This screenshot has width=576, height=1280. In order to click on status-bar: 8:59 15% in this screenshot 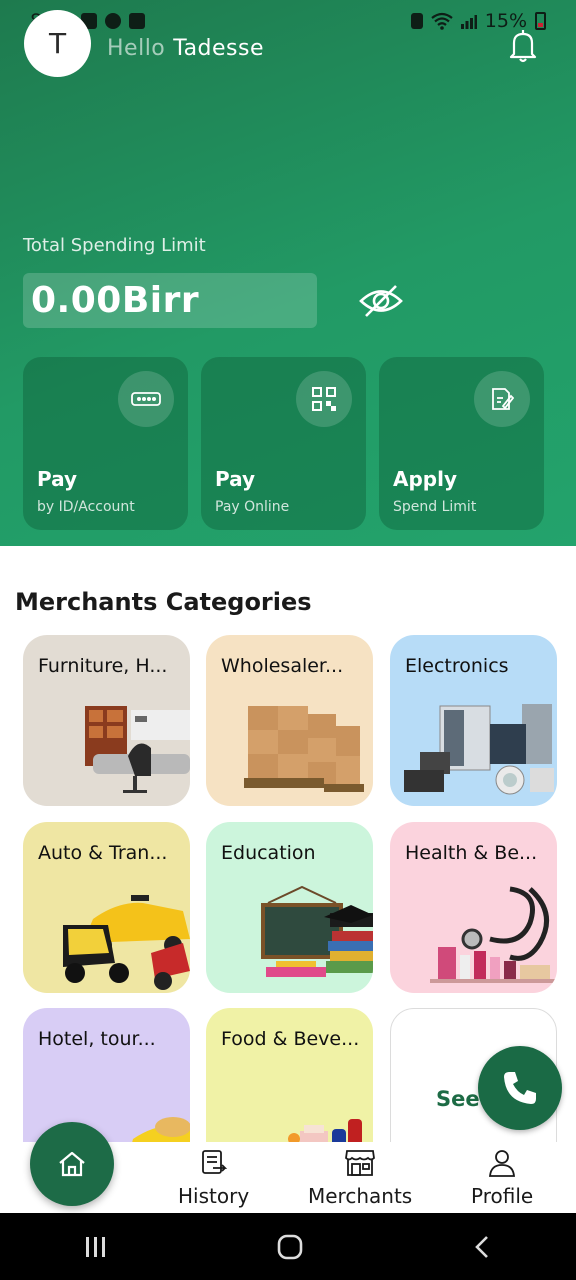, I will do `click(288, 21)`.